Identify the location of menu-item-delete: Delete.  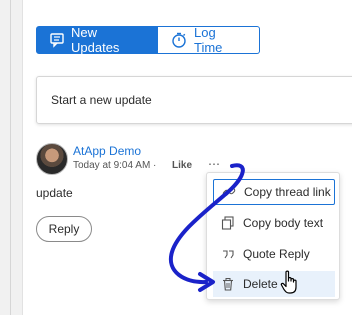
(274, 284).